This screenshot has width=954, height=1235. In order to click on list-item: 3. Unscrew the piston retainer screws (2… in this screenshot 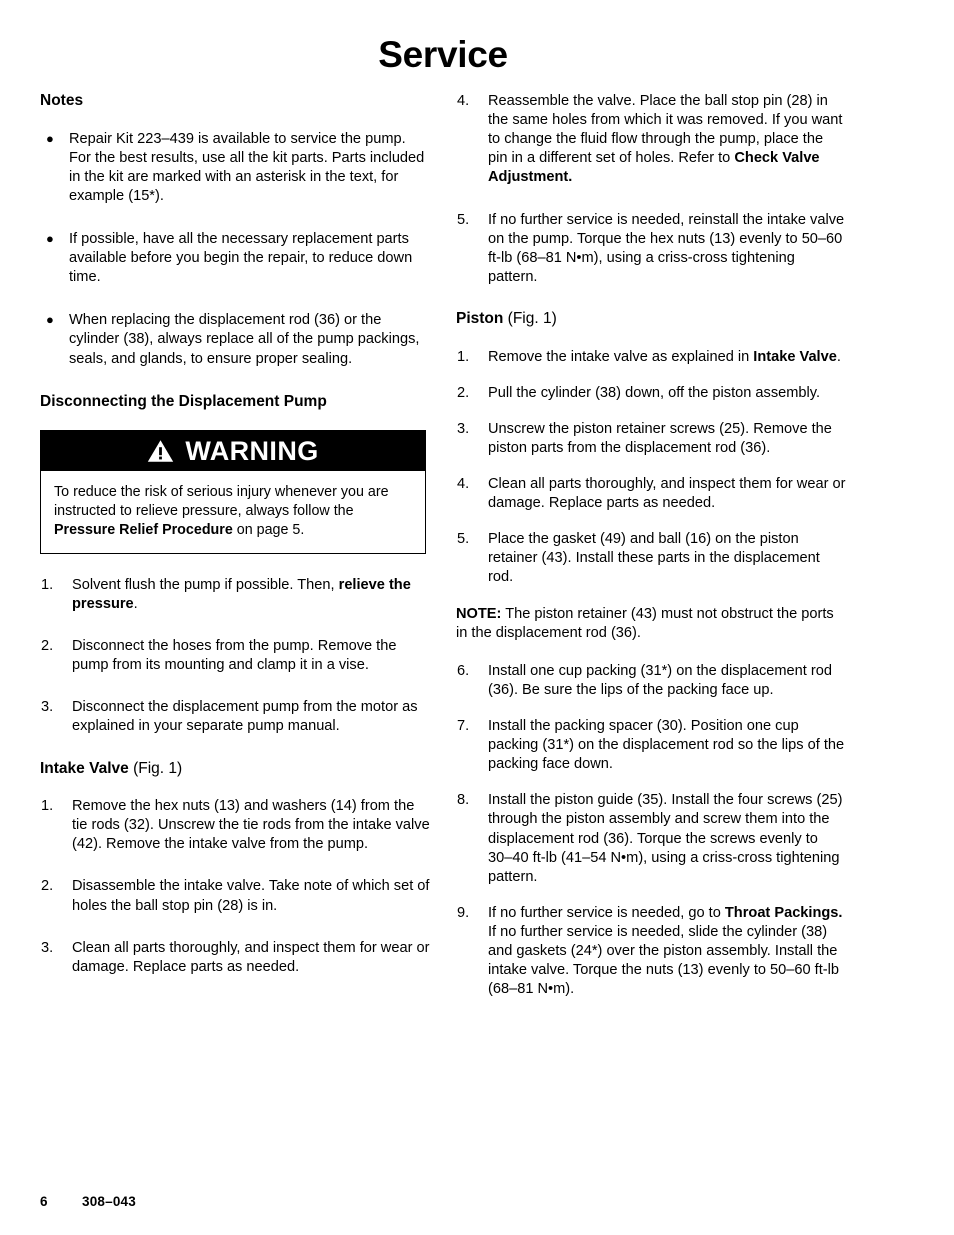, I will do `click(651, 439)`.